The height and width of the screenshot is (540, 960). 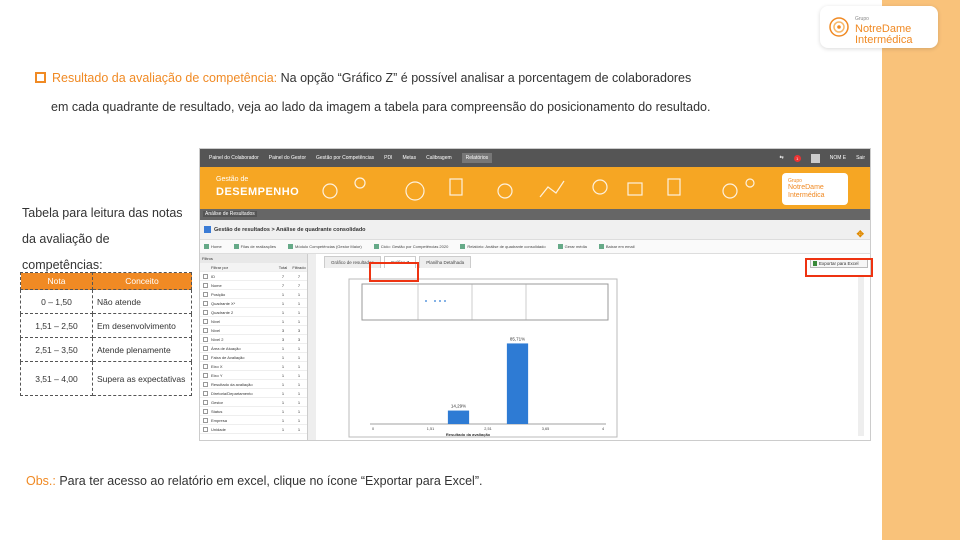 What do you see at coordinates (884, 40) in the screenshot?
I see `logo-line2: Intermédica` at bounding box center [884, 40].